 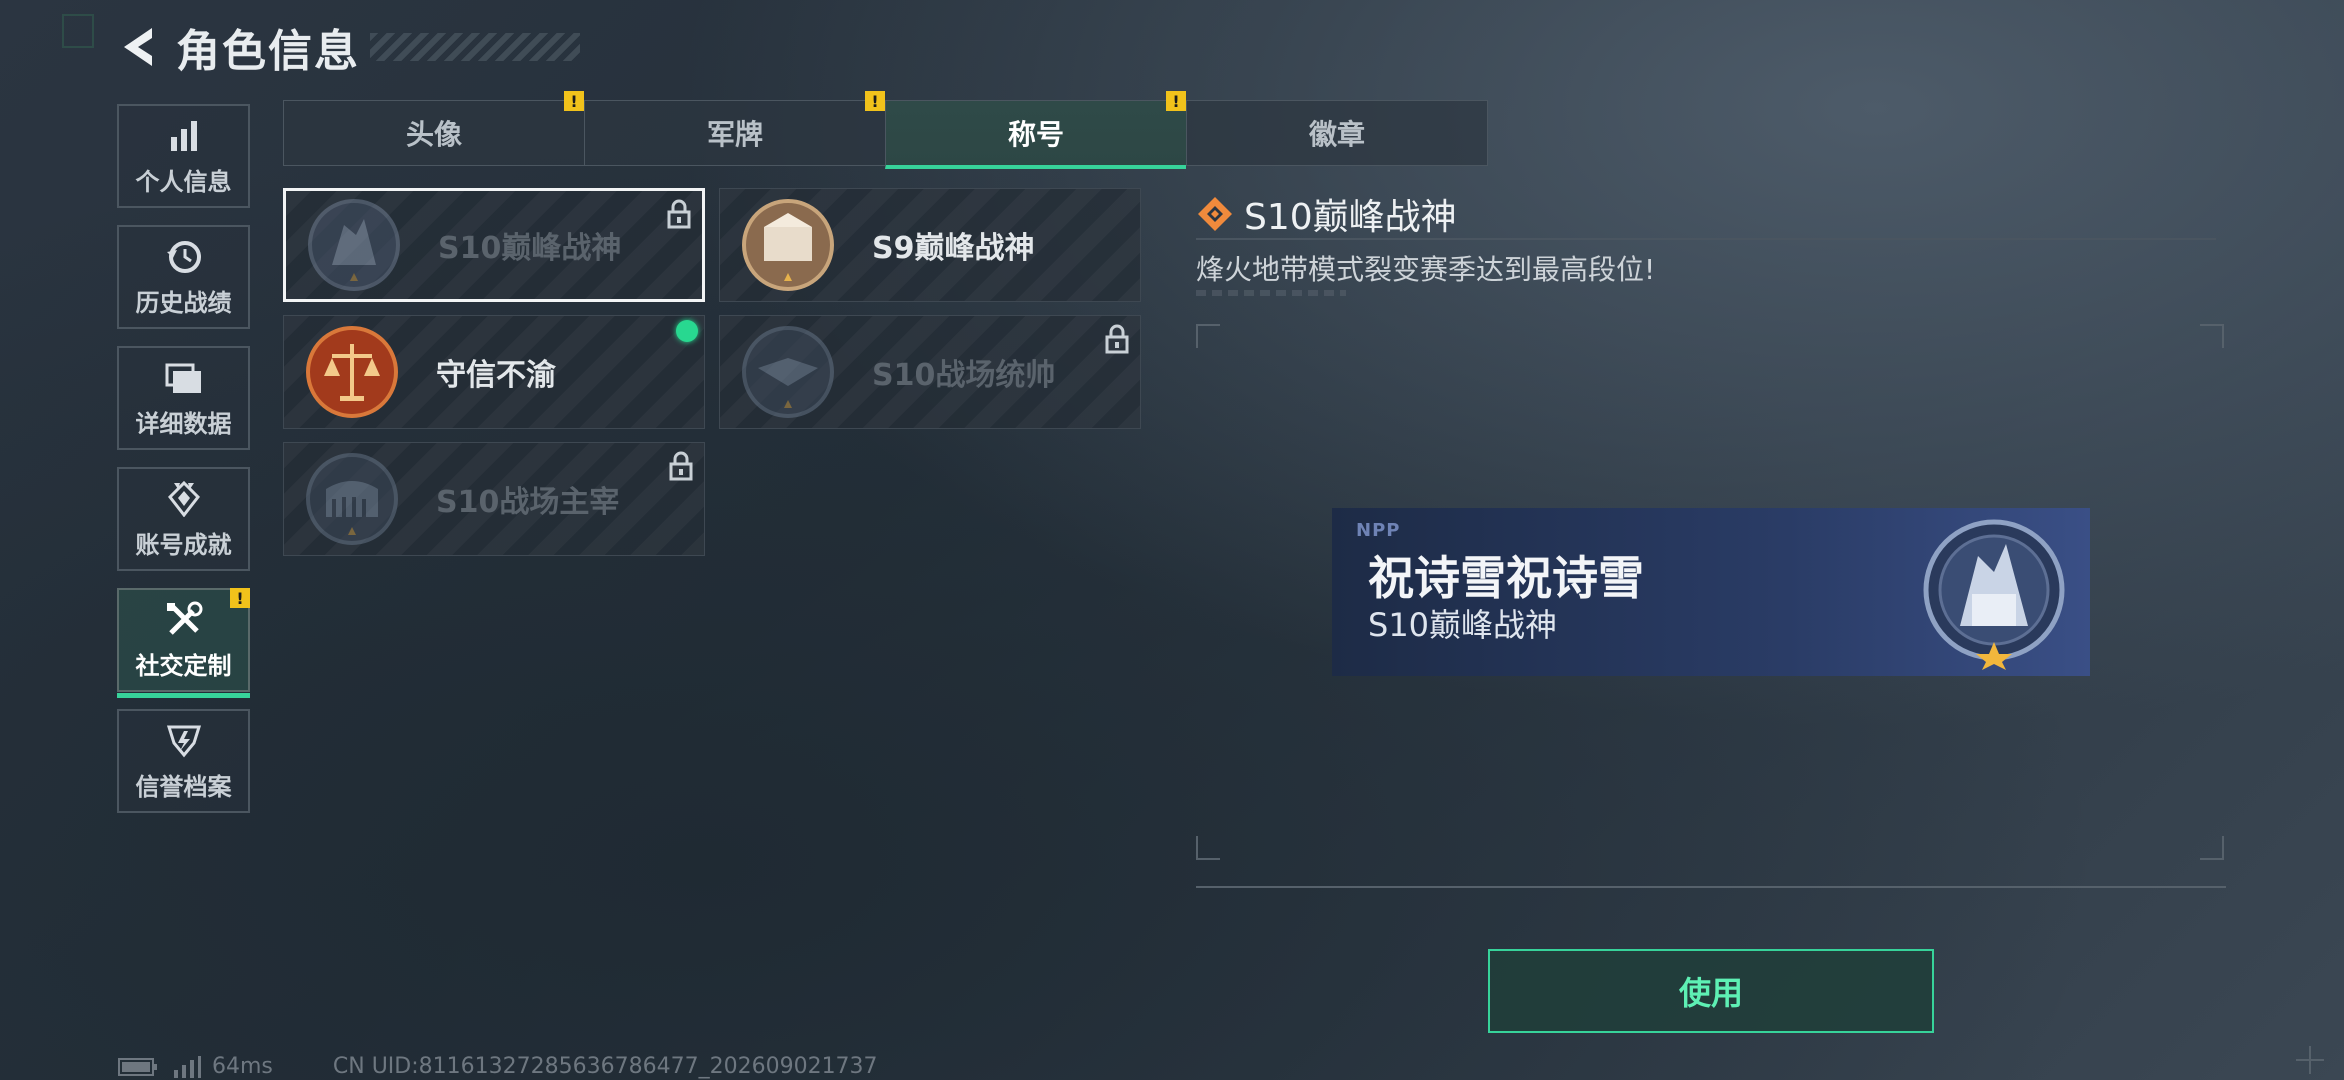 I want to click on sidebar-item-label: 账号成就, so click(x=183, y=544).